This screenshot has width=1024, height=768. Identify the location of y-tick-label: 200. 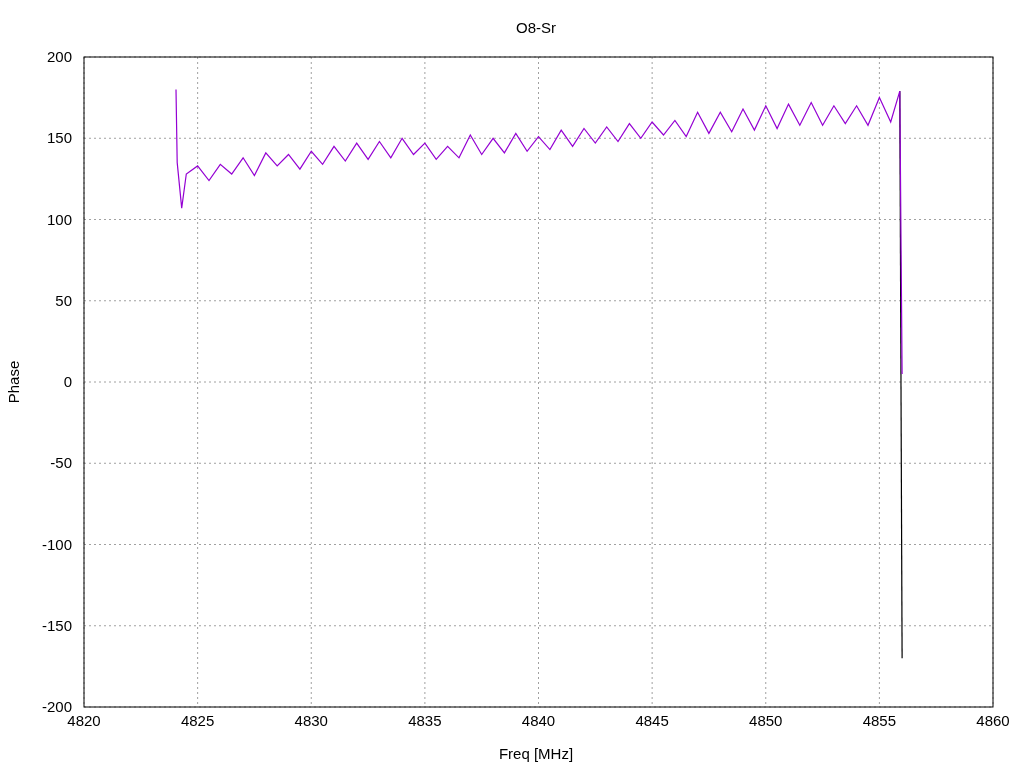
(59, 56).